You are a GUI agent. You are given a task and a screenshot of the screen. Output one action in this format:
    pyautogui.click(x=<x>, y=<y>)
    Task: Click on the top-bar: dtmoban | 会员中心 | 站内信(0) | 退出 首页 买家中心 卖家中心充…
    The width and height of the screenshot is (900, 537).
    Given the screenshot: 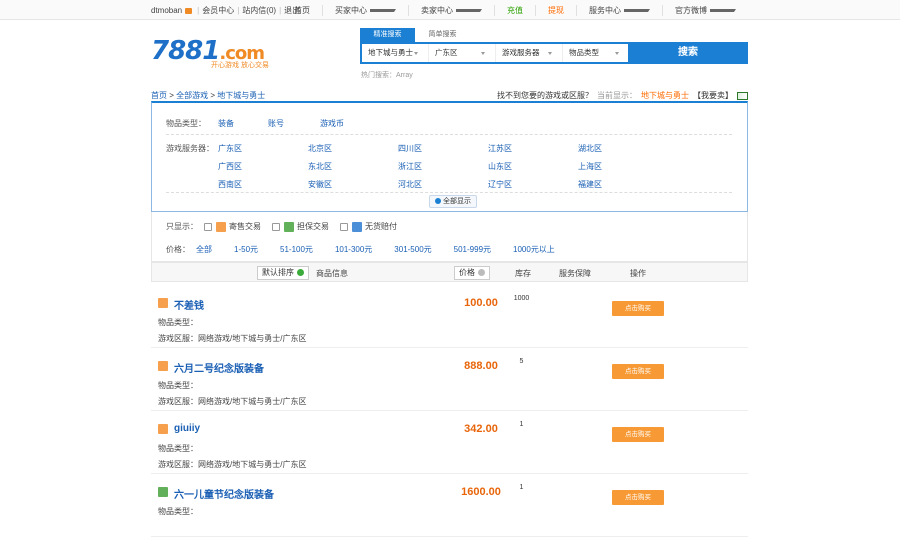 What is the action you would take?
    pyautogui.click(x=450, y=10)
    